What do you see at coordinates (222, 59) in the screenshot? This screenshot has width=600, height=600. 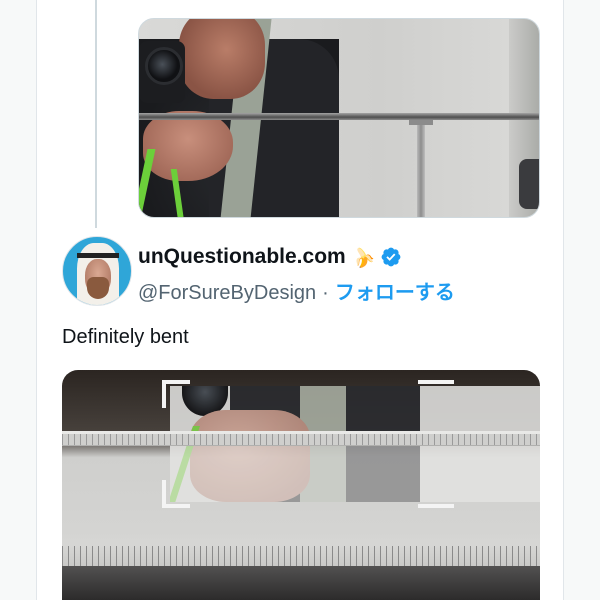 I see `photo-face` at bounding box center [222, 59].